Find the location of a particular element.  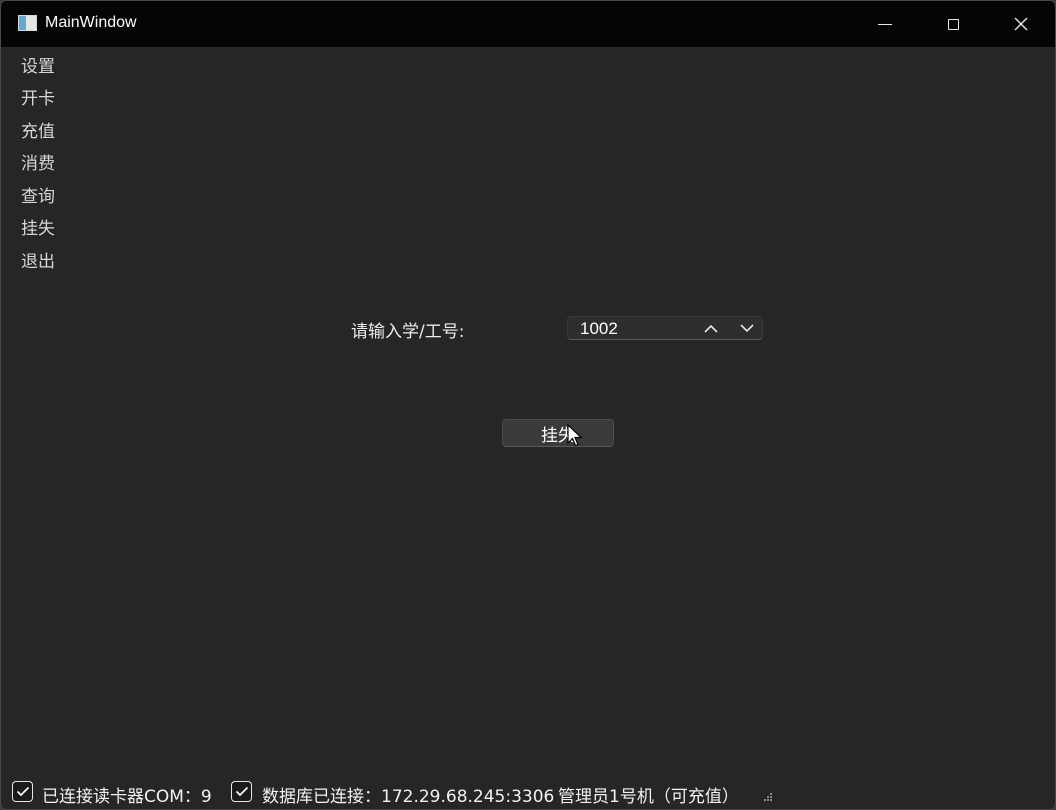

title-bar: MainWindow is located at coordinates (528, 24).